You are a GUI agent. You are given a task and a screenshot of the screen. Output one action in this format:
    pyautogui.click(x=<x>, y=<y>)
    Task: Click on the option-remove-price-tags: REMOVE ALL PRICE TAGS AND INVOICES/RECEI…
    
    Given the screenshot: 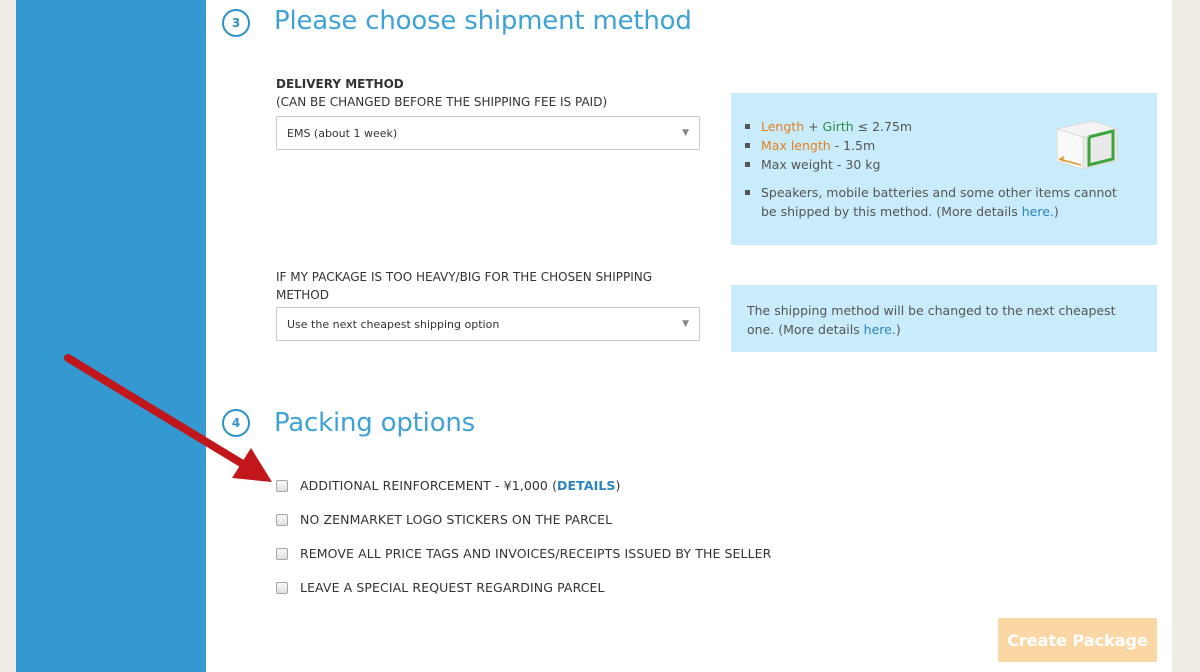 What is the action you would take?
    pyautogui.click(x=523, y=553)
    